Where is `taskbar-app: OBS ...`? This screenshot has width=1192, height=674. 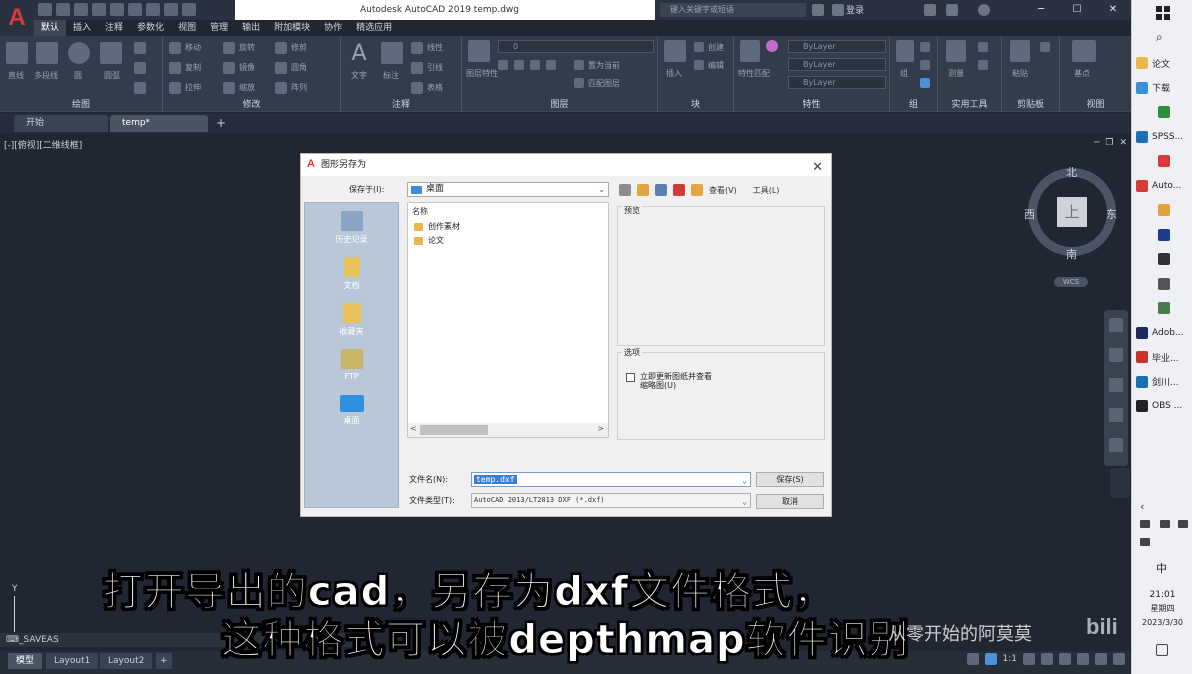
taskbar-app: OBS ... is located at coordinates (1164, 406).